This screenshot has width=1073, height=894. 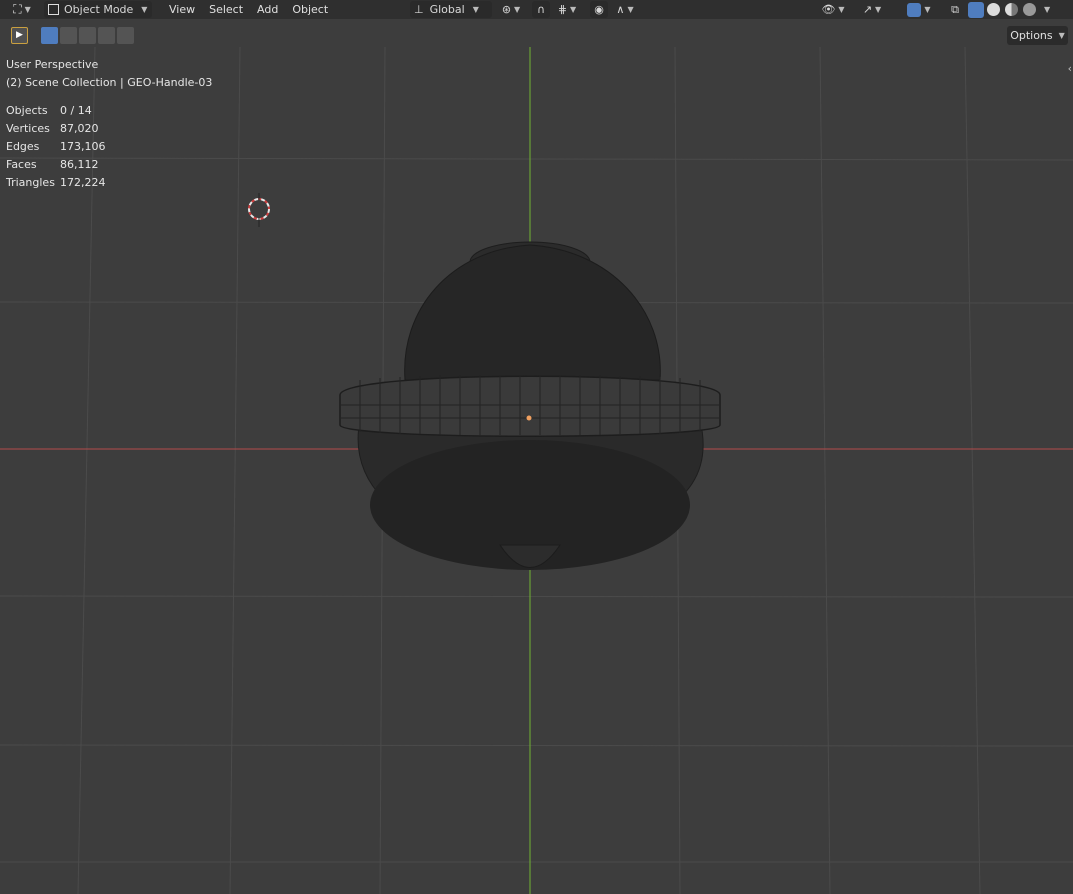 I want to click on transform-orientation-selector: ⊥ Global ▼, so click(x=451, y=9).